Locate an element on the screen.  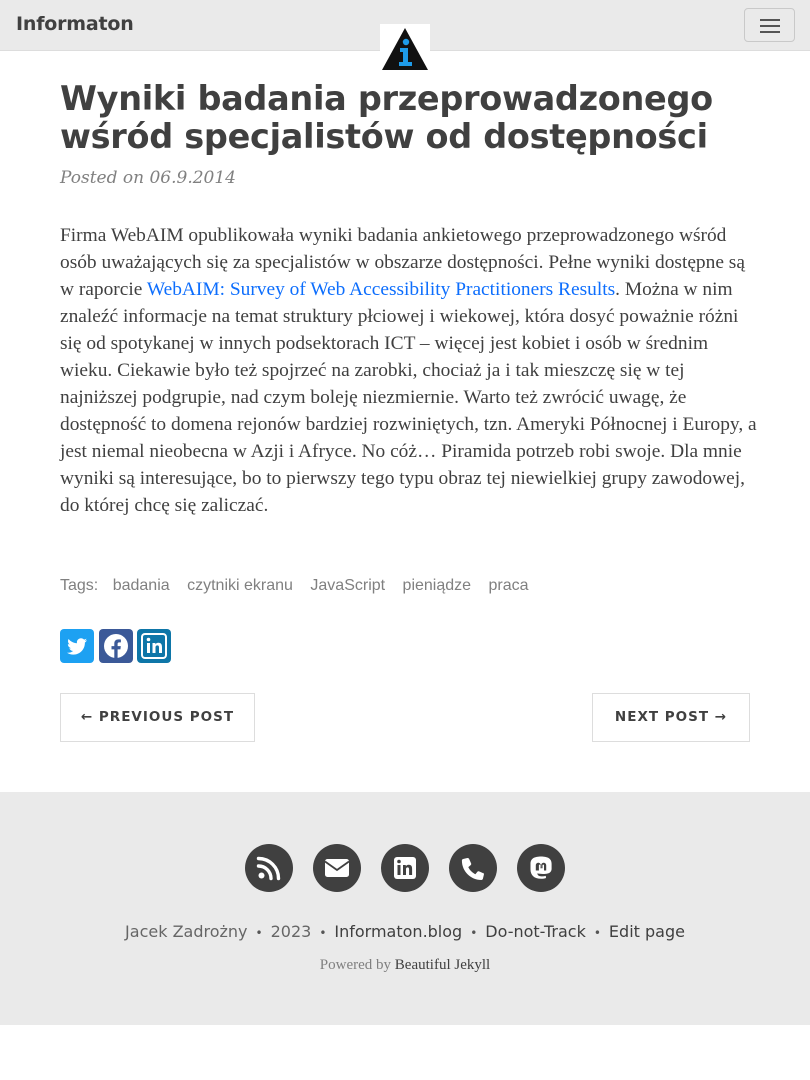
hamburger-menu-icon is located at coordinates (770, 20).